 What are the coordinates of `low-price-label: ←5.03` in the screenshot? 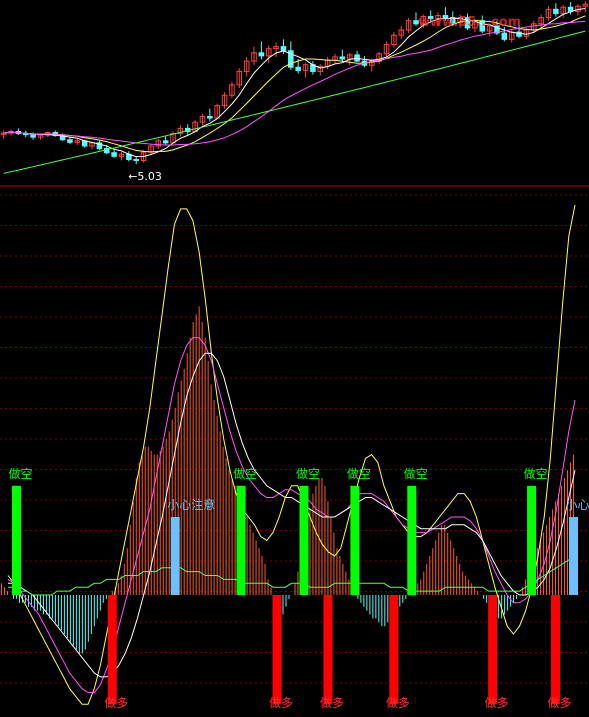 It's located at (145, 176).